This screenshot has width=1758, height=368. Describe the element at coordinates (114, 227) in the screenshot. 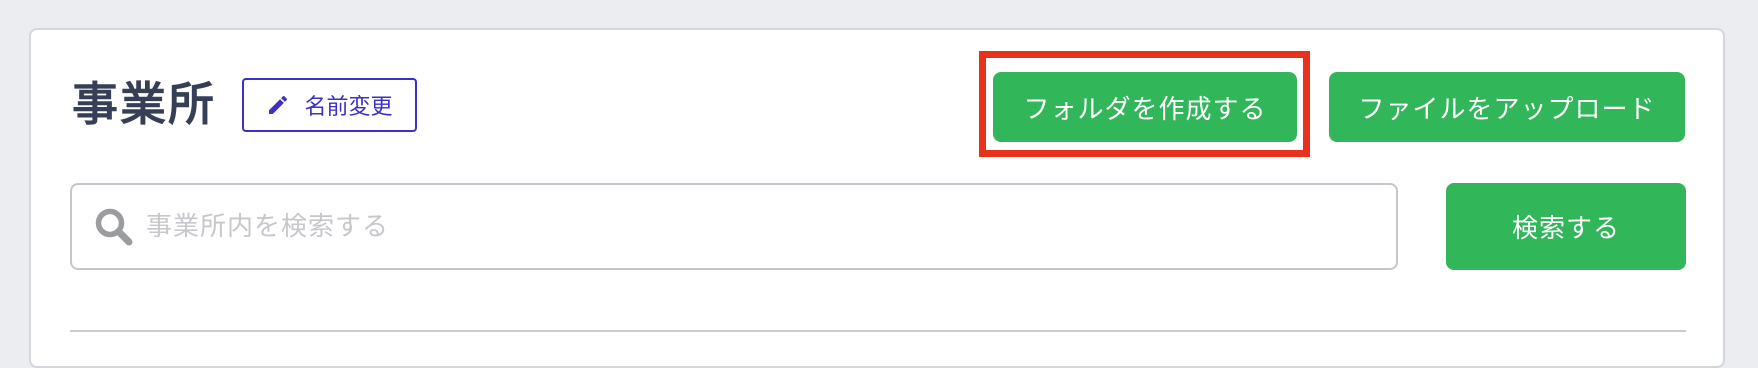

I see `search-icon` at that location.